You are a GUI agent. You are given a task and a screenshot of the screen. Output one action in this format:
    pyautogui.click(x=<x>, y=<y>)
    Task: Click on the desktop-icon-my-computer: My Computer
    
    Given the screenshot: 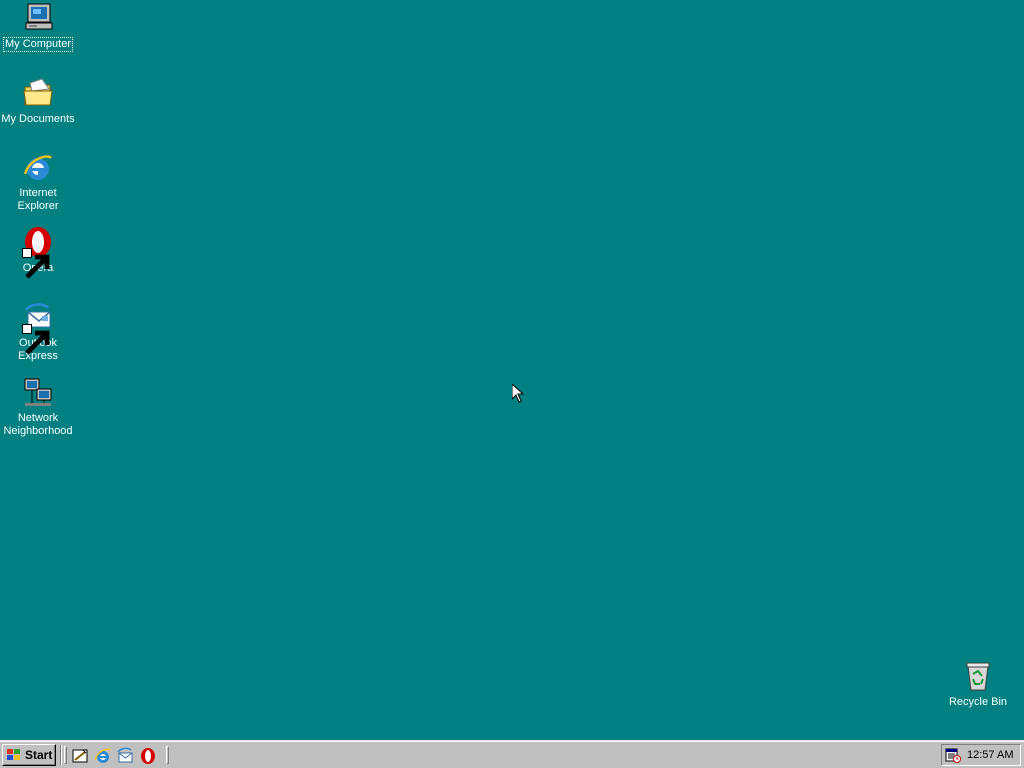 What is the action you would take?
    pyautogui.click(x=38, y=27)
    